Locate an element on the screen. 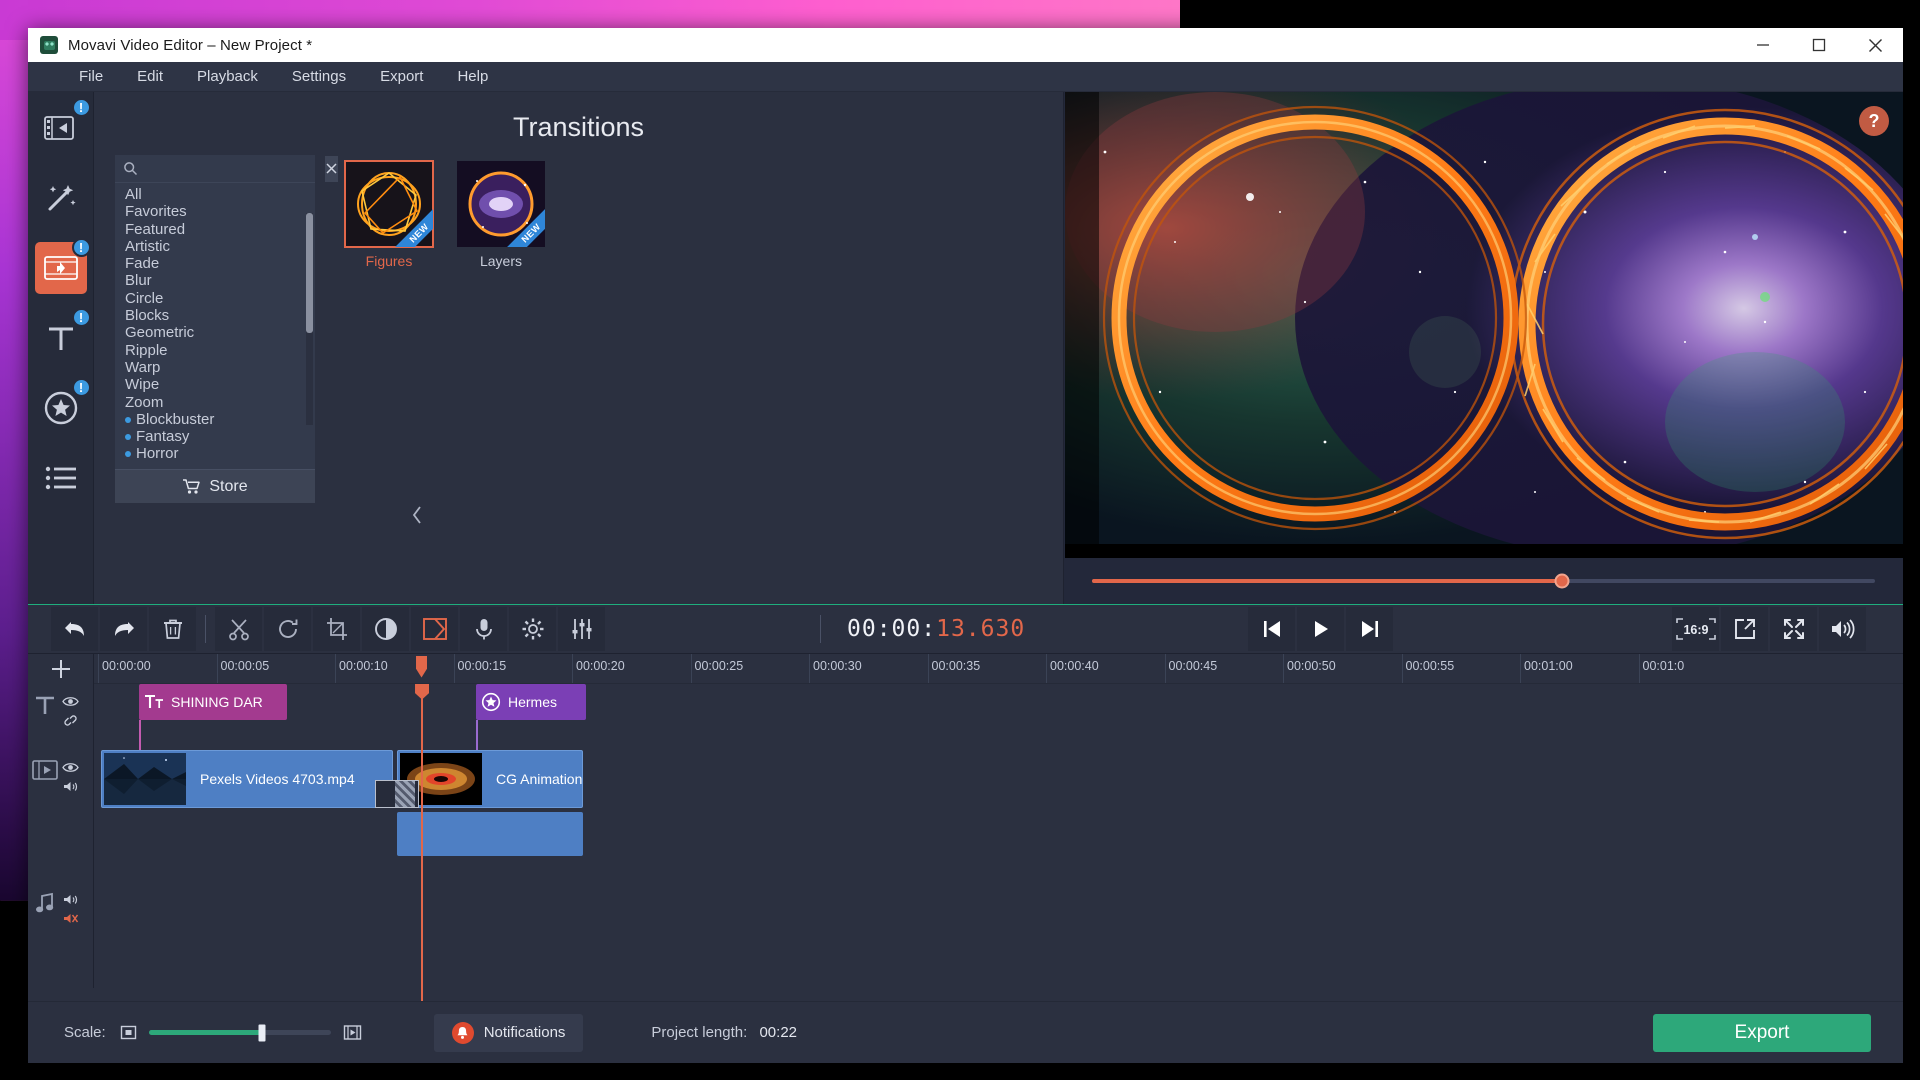  sidebar-item-more-tools is located at coordinates (61, 478).